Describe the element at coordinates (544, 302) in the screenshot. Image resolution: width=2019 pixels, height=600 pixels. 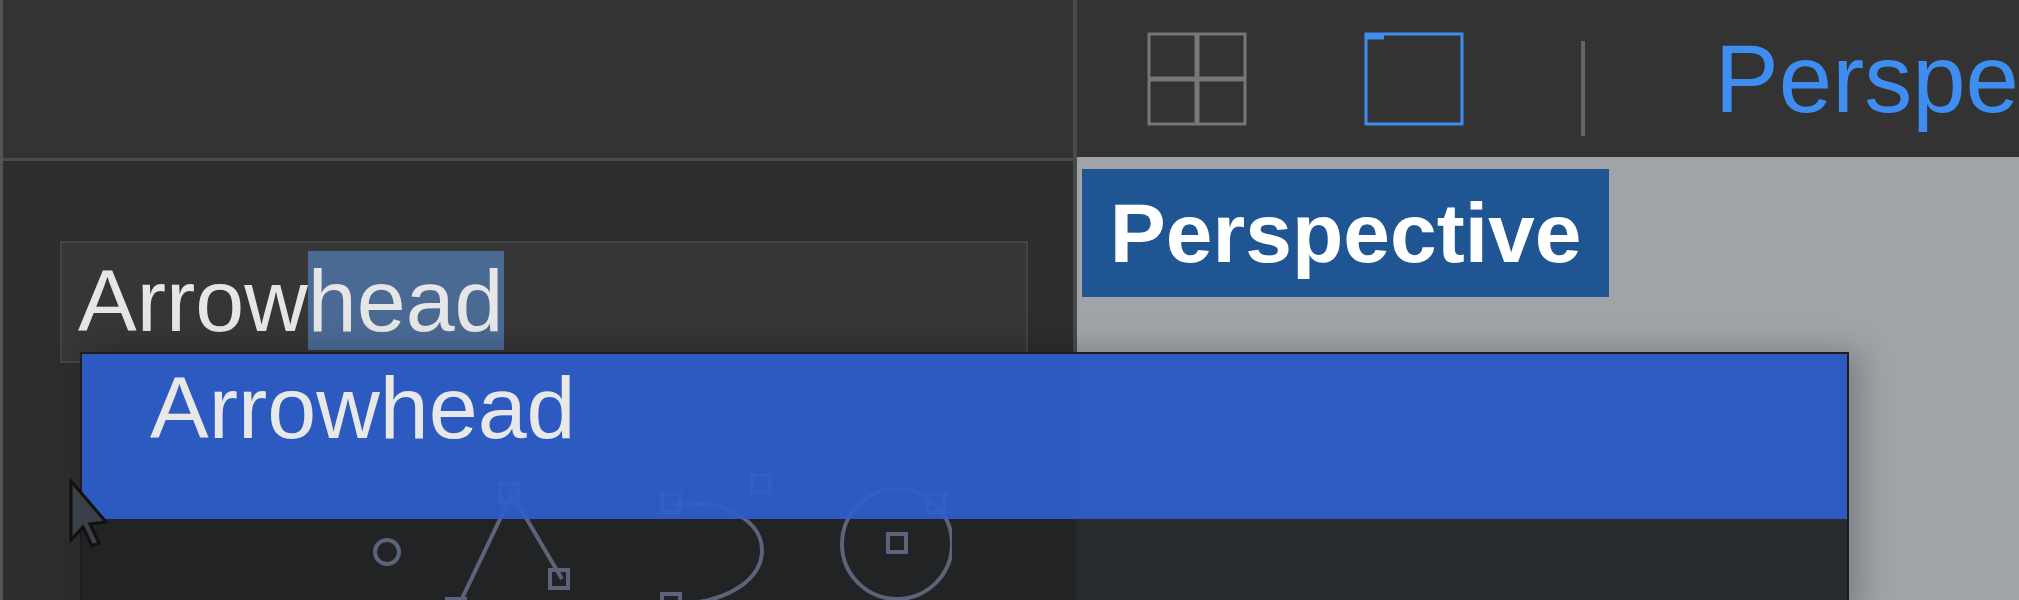
I see `search-field: Arrowhead` at that location.